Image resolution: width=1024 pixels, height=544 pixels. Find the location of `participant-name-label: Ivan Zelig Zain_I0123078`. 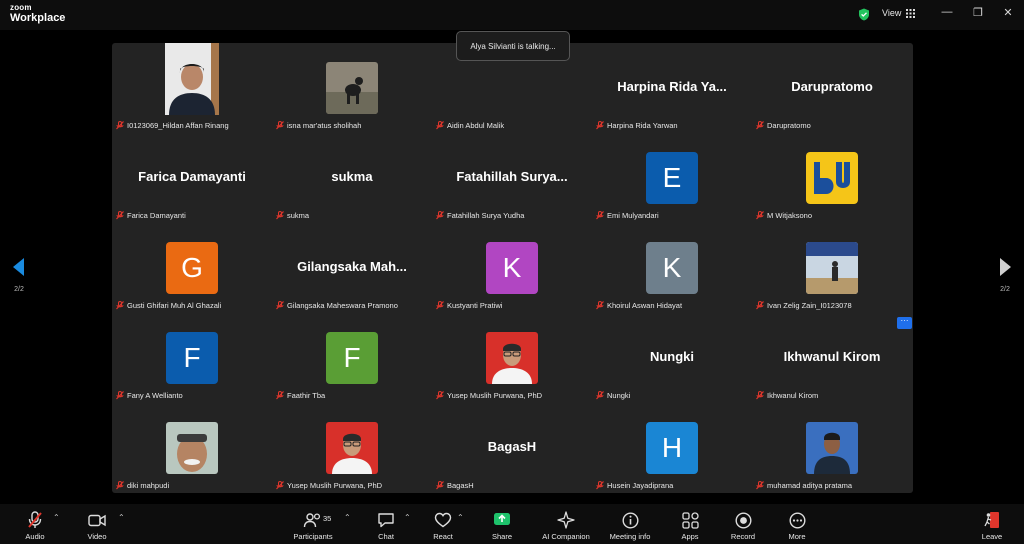

participant-name-label: Ivan Zelig Zain_I0123078 is located at coordinates (804, 305).